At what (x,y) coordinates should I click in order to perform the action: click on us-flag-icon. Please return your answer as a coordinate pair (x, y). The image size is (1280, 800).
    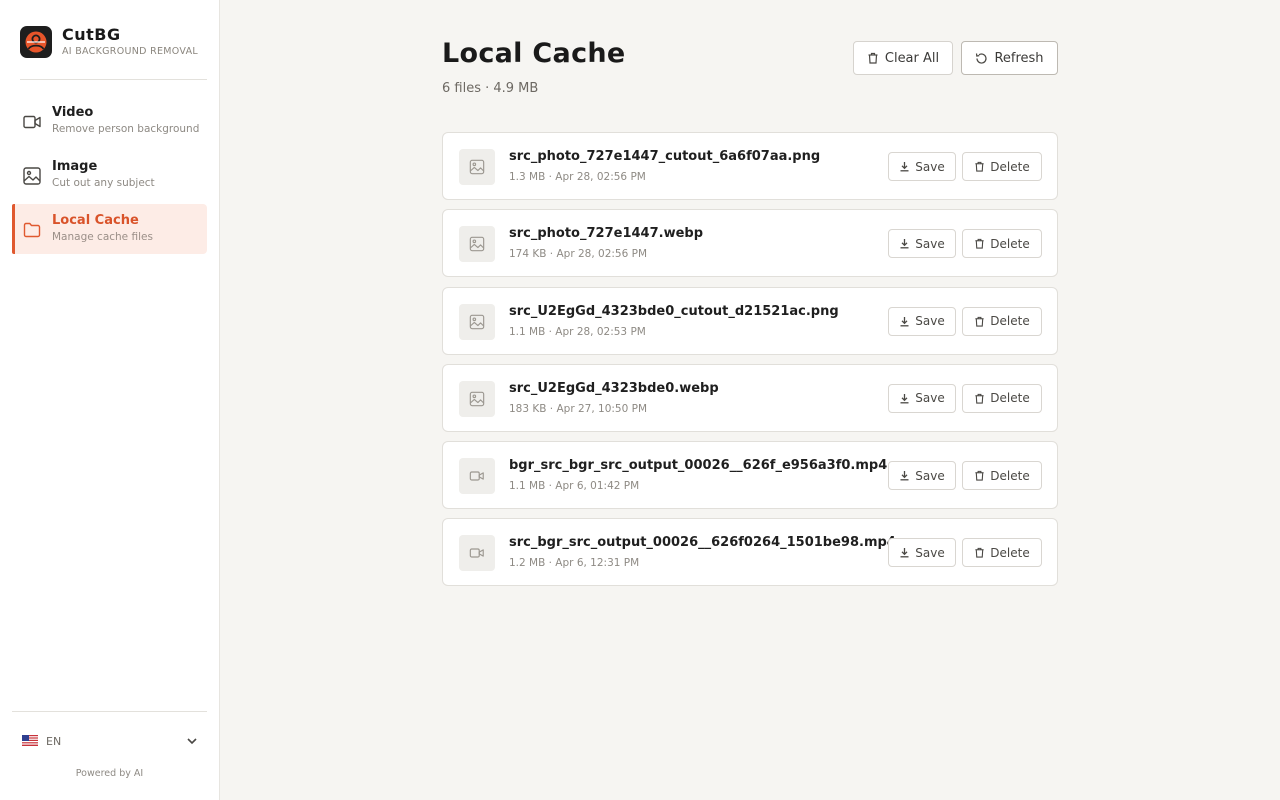
    Looking at the image, I should click on (30, 740).